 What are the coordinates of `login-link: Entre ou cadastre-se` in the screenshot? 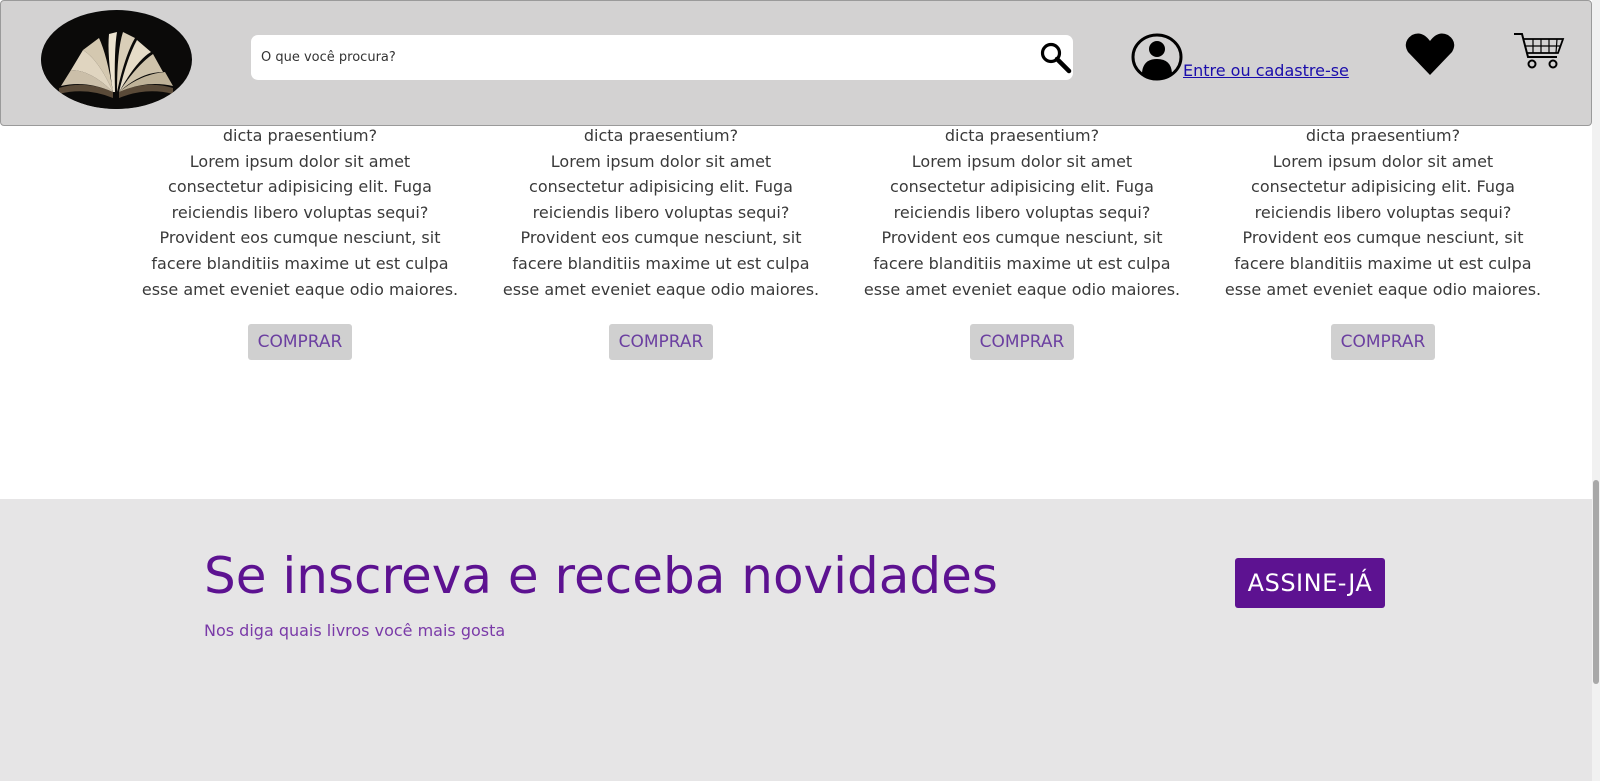 It's located at (1266, 70).